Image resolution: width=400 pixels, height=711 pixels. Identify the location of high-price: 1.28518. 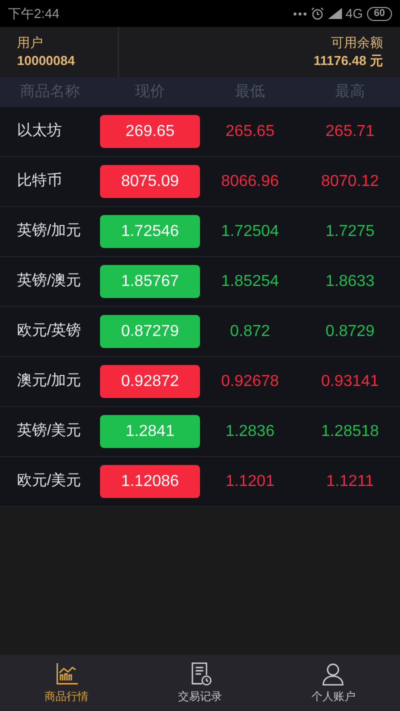
(350, 432).